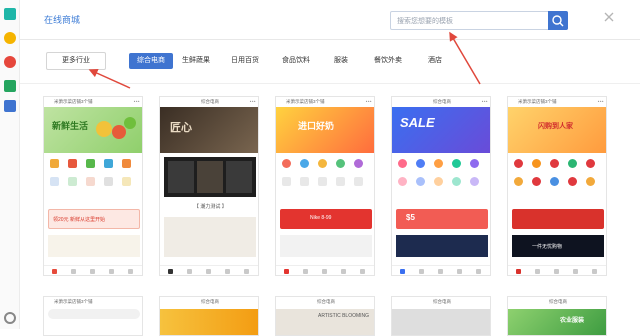  What do you see at coordinates (10, 318) in the screenshot?
I see `settings-icon` at bounding box center [10, 318].